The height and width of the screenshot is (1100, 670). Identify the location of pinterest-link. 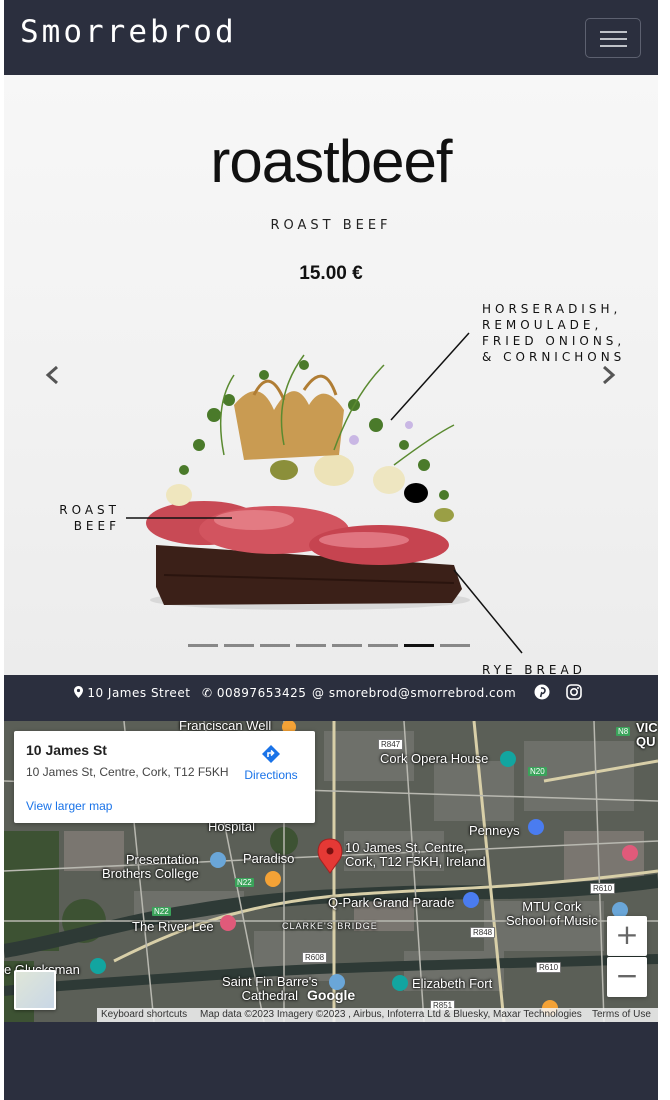
(542, 693).